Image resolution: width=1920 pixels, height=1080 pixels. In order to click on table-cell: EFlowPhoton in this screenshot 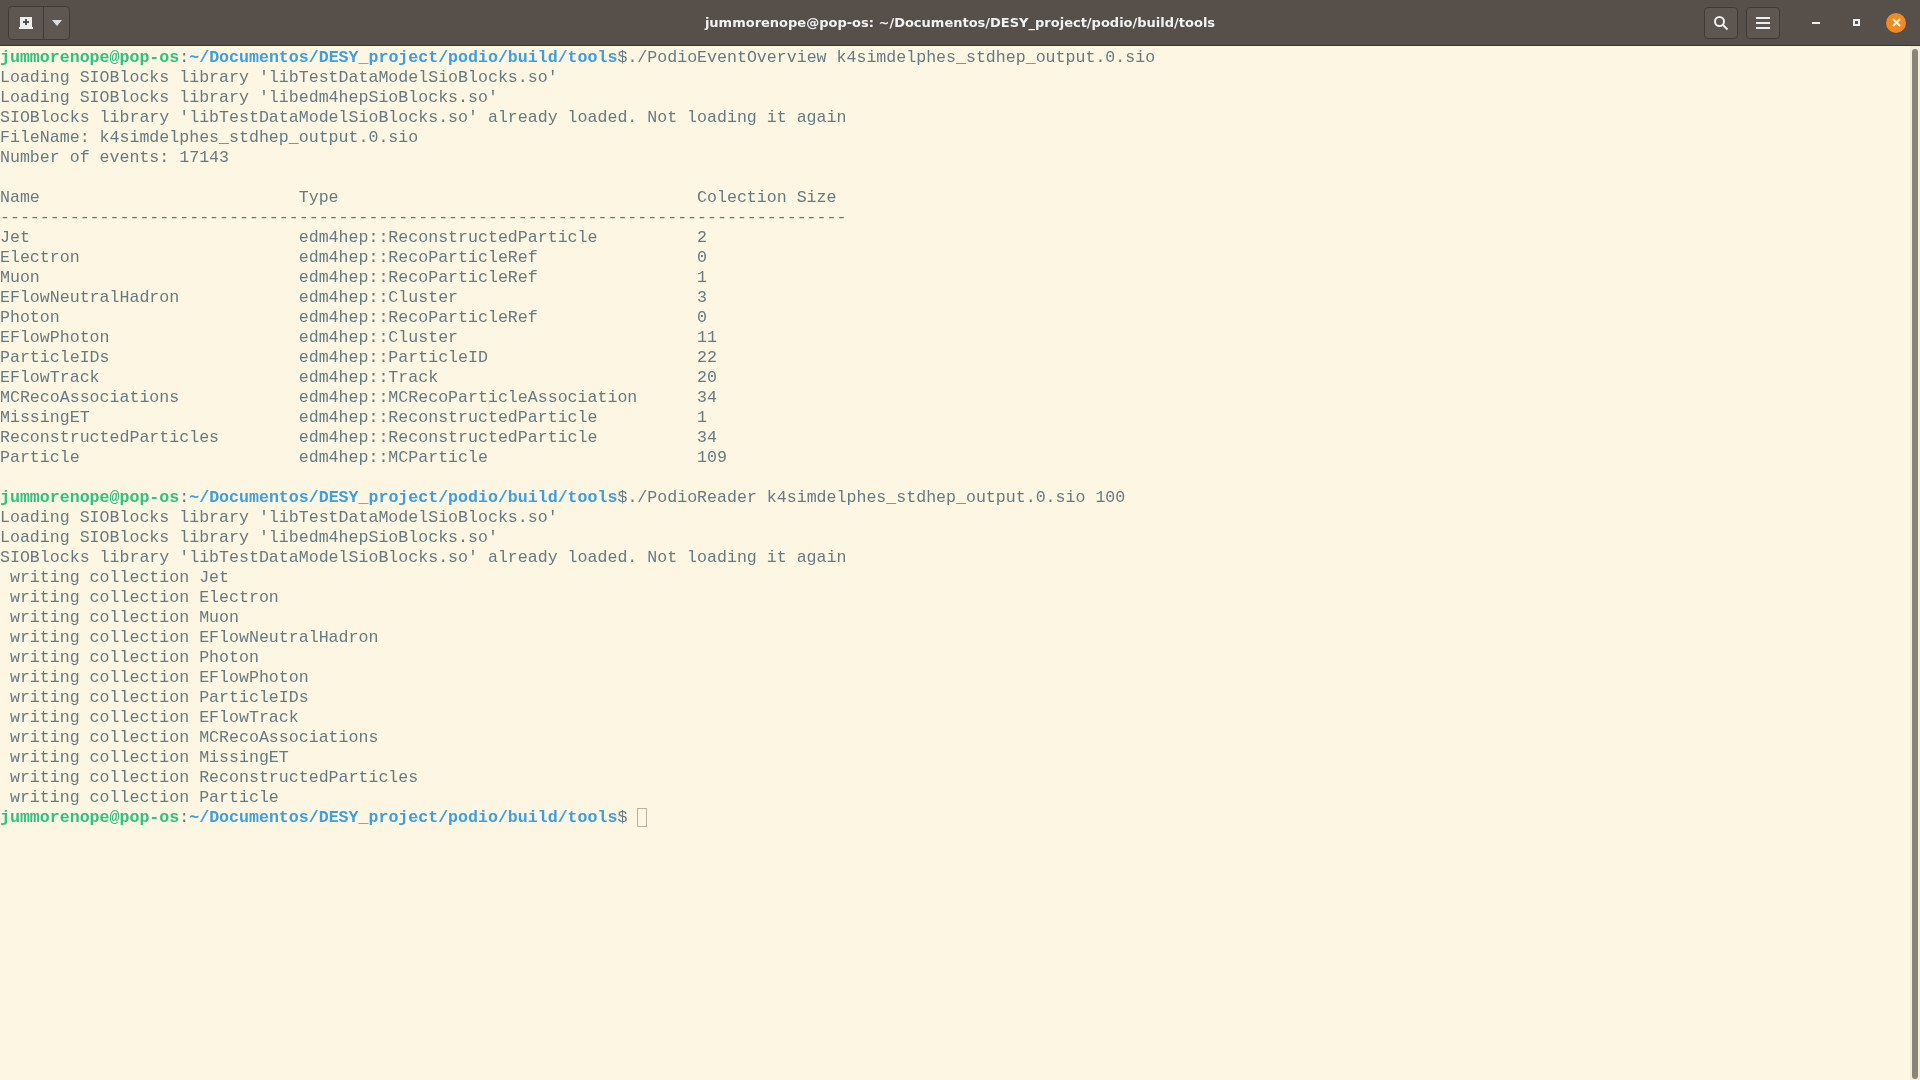, I will do `click(55, 338)`.